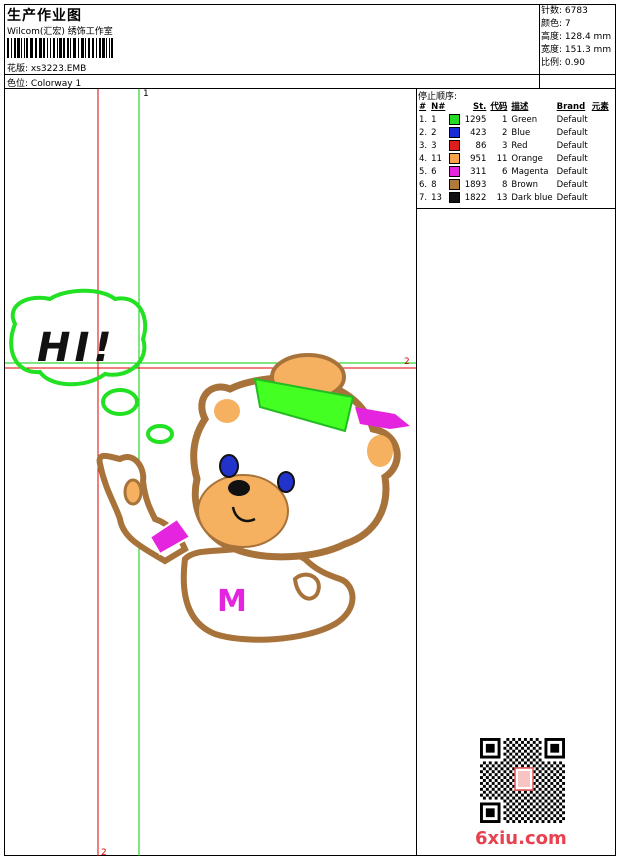 The height and width of the screenshot is (860, 620). Describe the element at coordinates (564, 11) in the screenshot. I see `spec-stitches: 针数: 6783` at that location.